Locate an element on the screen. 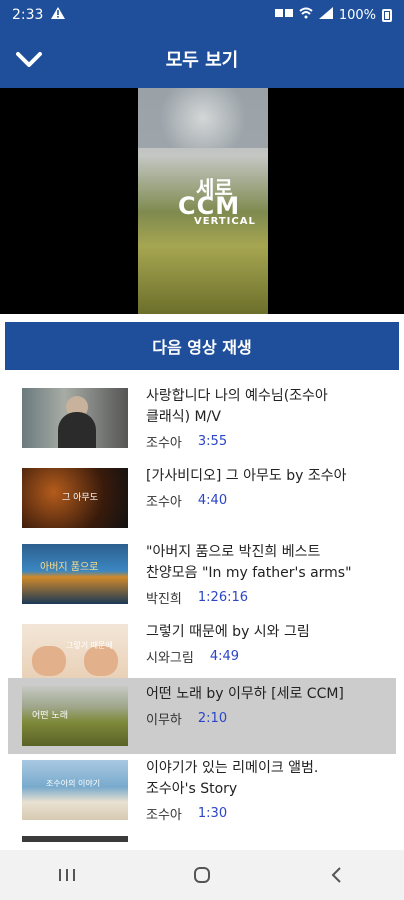 The width and height of the screenshot is (404, 900). page-title: 모두 보기 is located at coordinates (202, 60).